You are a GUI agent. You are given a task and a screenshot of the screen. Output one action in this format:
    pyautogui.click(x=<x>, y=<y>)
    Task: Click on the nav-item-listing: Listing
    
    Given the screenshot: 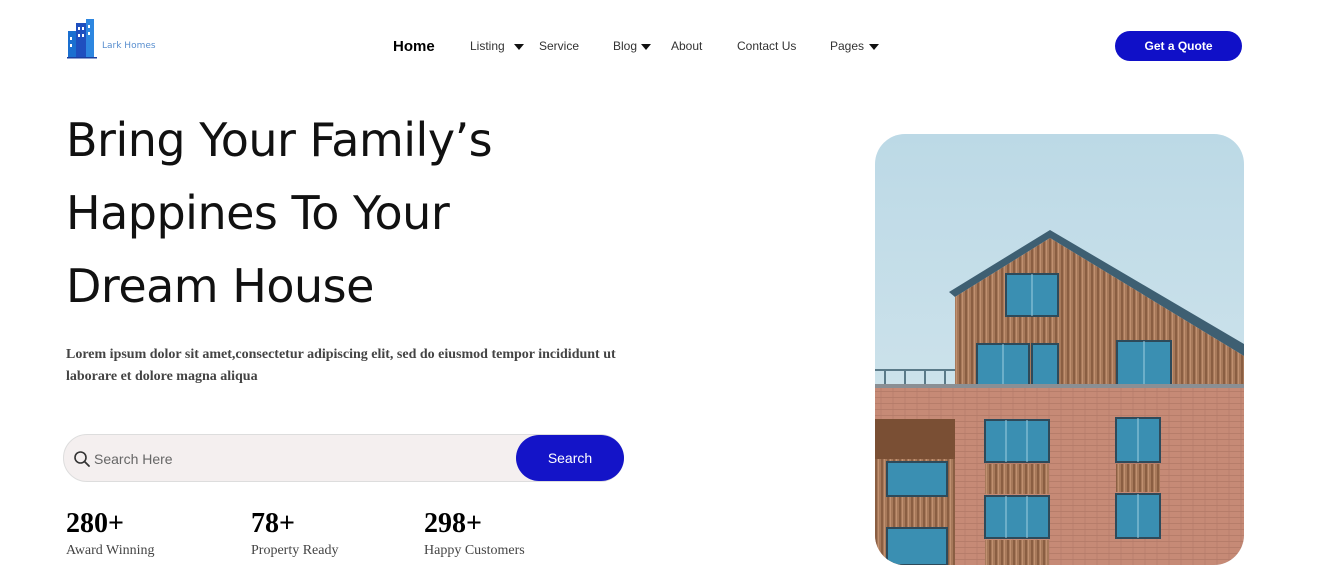 What is the action you would take?
    pyautogui.click(x=497, y=46)
    